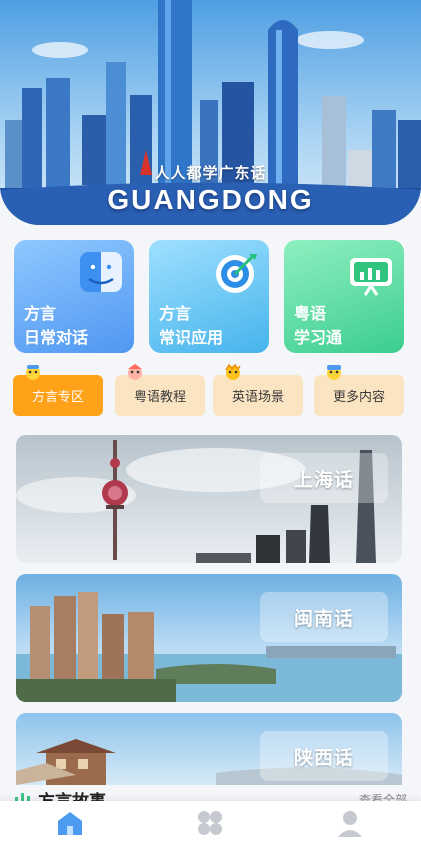 Image resolution: width=421 pixels, height=843 pixels. What do you see at coordinates (56, 338) in the screenshot?
I see `feature-card-line2: 日常对话` at bounding box center [56, 338].